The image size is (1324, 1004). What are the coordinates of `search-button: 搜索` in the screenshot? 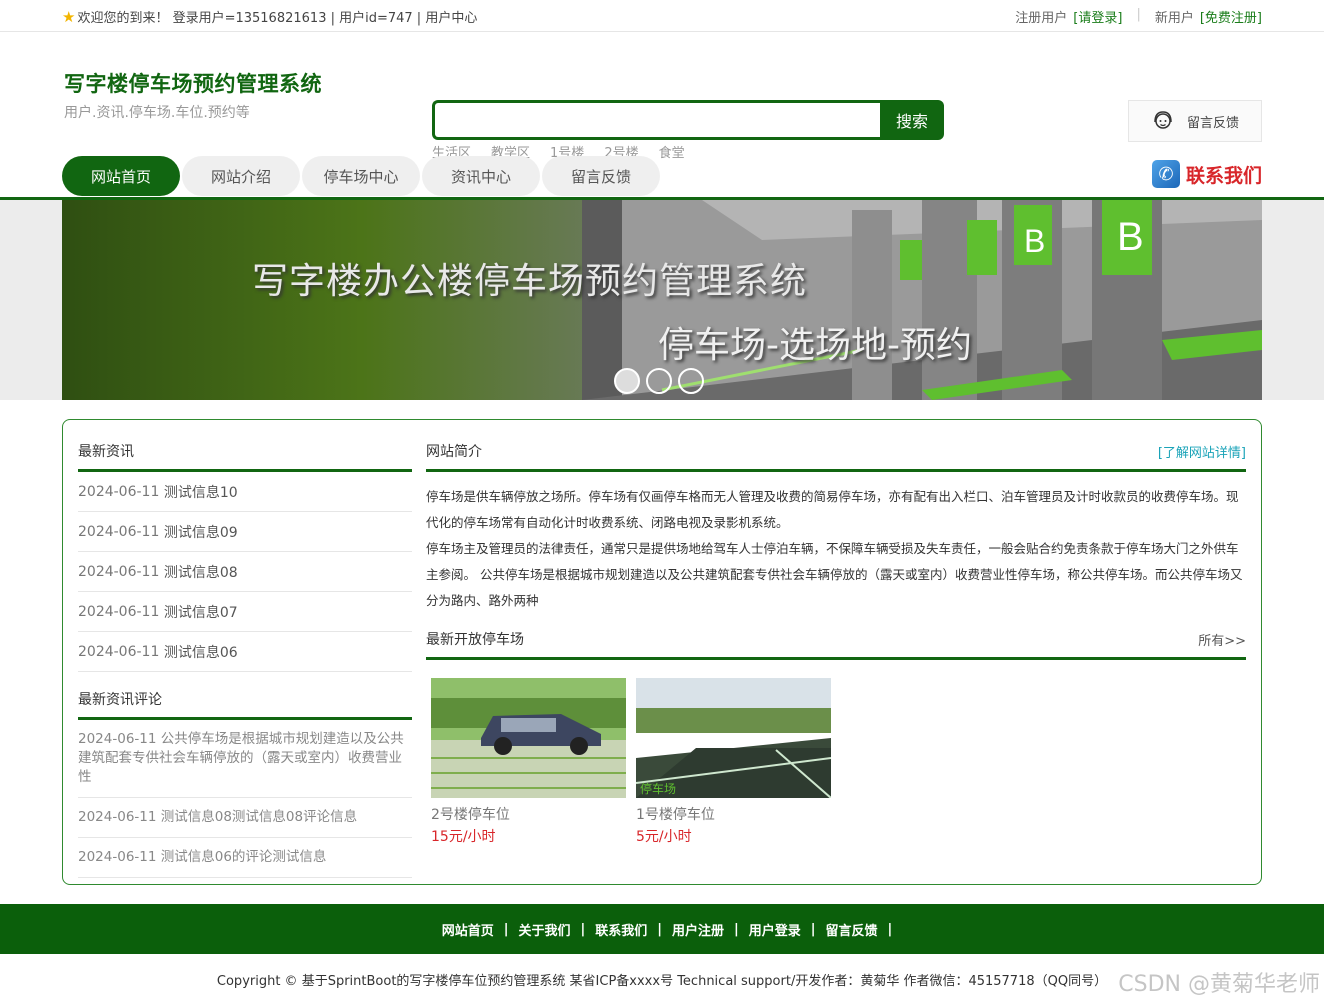 It's located at (912, 120).